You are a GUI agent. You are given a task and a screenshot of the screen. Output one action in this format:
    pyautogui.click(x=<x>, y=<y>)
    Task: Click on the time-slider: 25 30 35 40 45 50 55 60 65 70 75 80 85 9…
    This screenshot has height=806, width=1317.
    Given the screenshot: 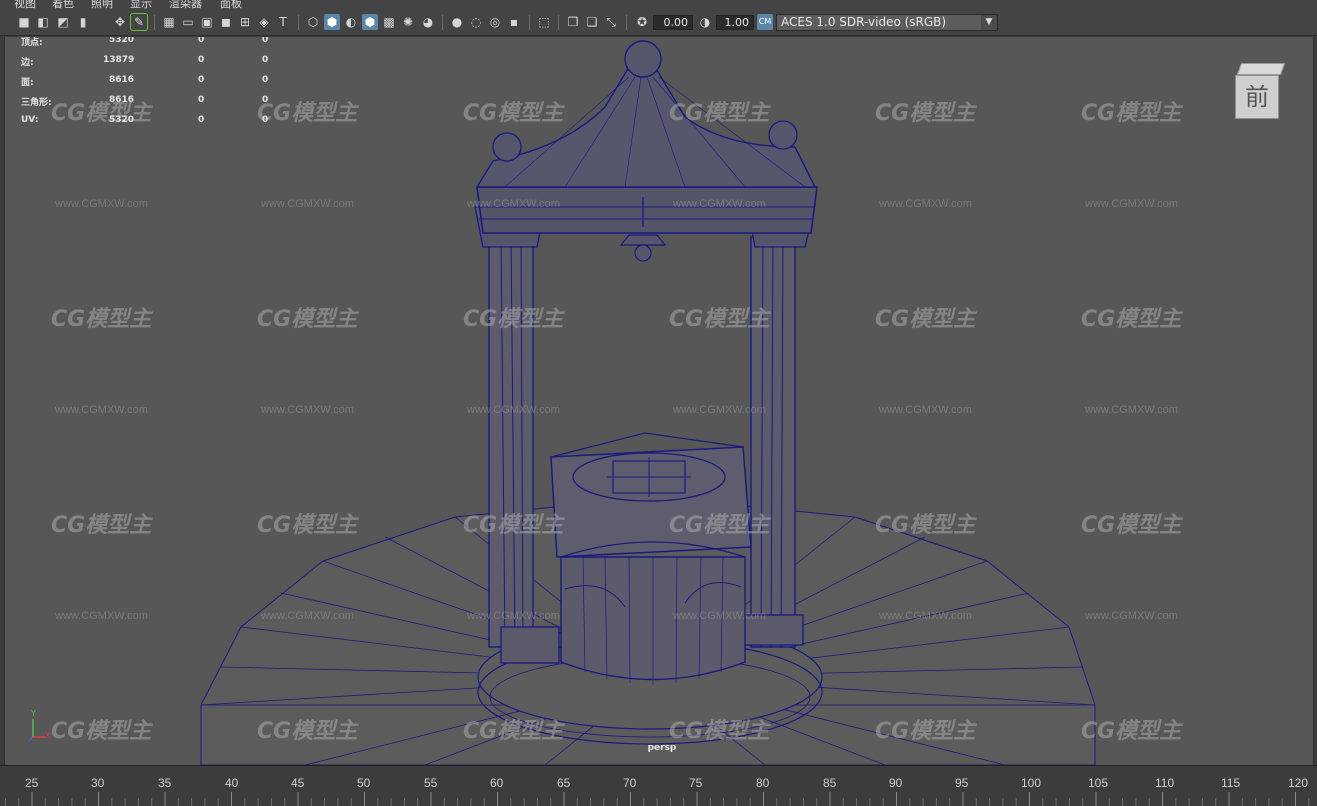 What is the action you would take?
    pyautogui.click(x=658, y=785)
    